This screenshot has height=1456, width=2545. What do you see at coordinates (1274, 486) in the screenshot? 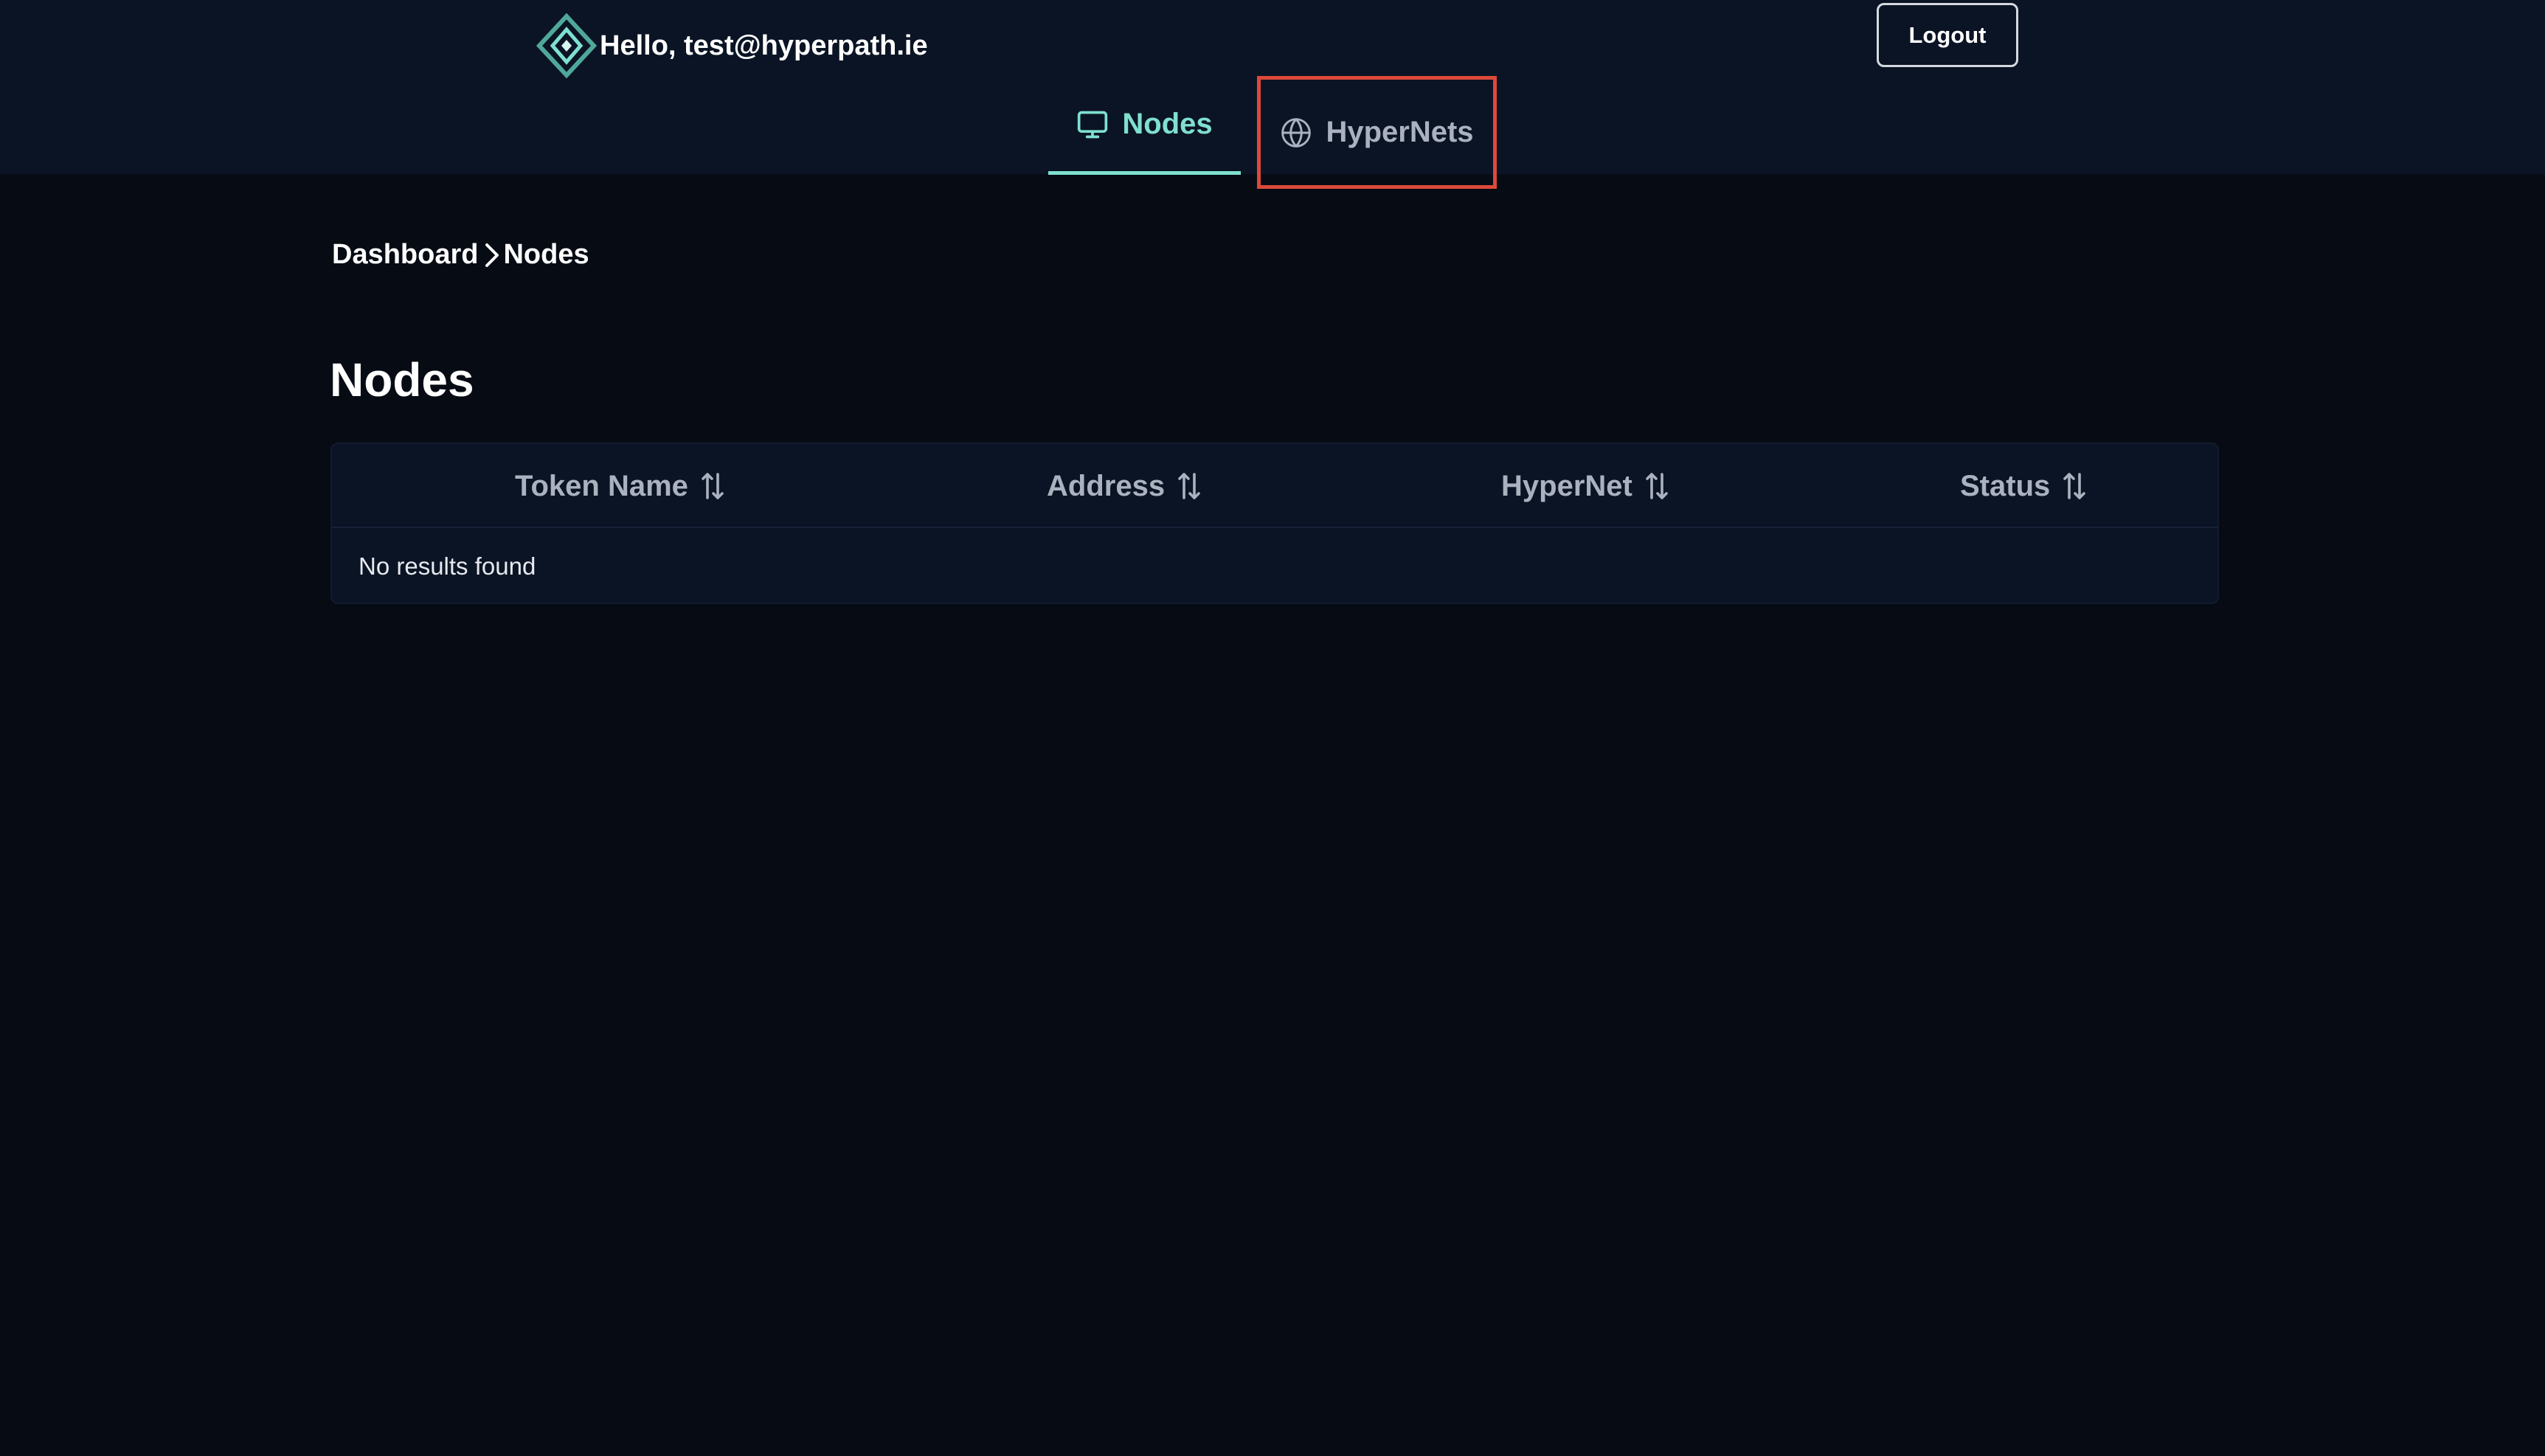
I see `table-header: Token Name Address HyperNet Status` at bounding box center [1274, 486].